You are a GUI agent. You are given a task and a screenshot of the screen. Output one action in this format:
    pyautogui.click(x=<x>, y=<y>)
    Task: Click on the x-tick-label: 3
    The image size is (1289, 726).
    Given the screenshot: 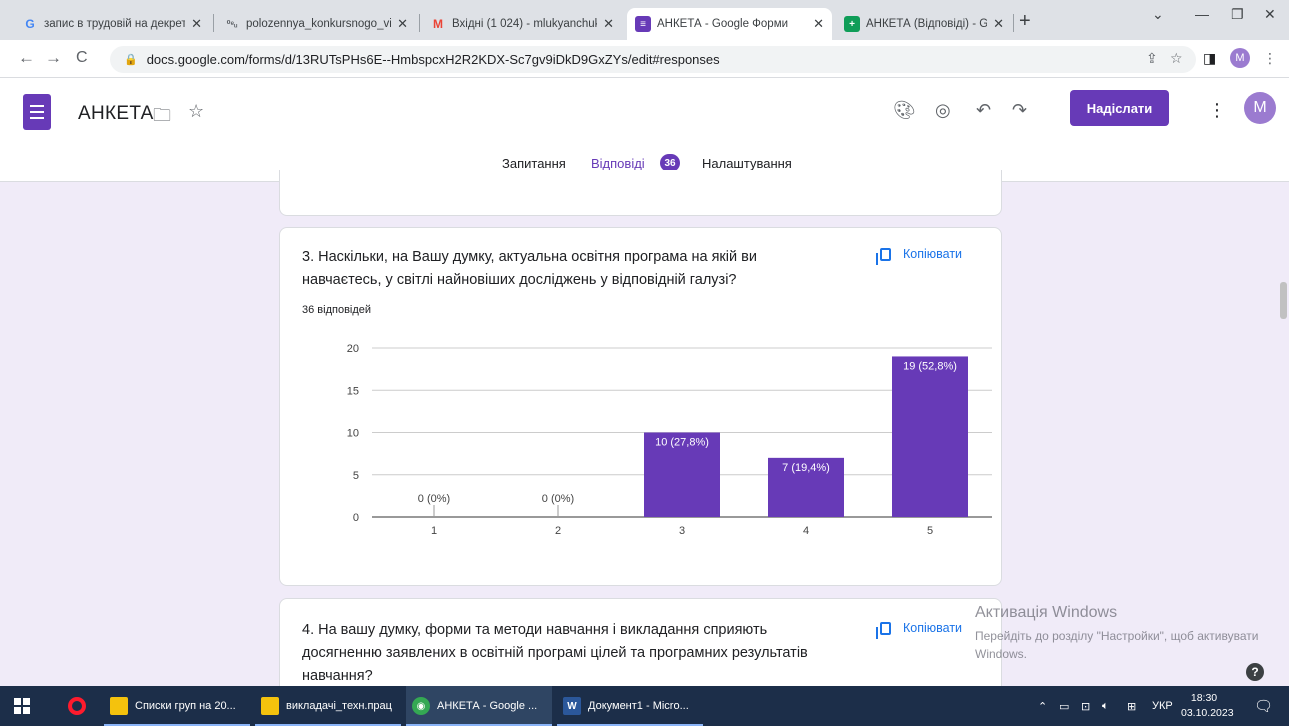 What is the action you would take?
    pyautogui.click(x=682, y=531)
    